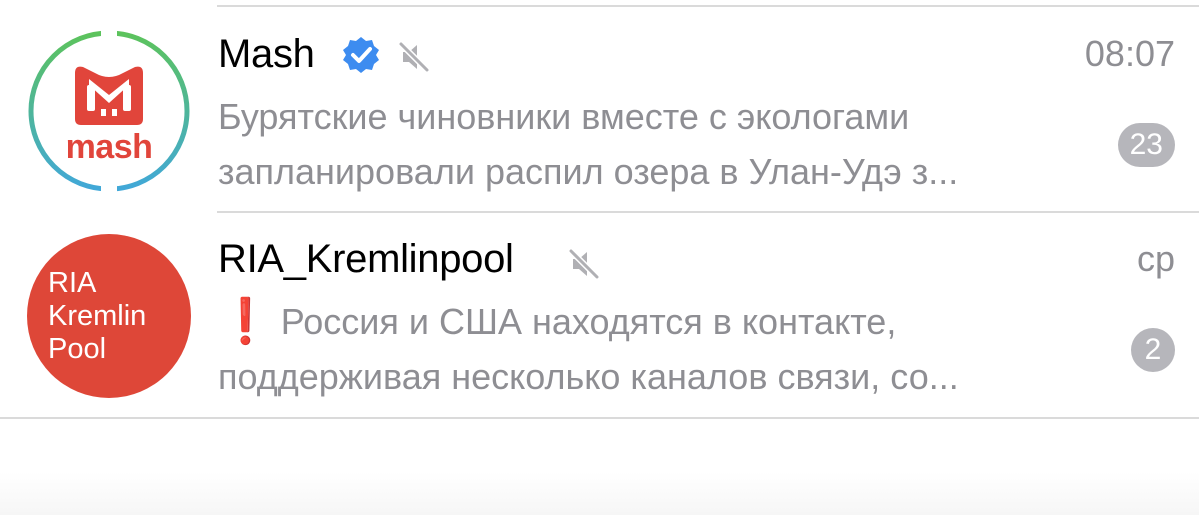 The width and height of the screenshot is (1199, 515). I want to click on message-preview-text: Россия и США находятся в контакте,, so click(588, 321).